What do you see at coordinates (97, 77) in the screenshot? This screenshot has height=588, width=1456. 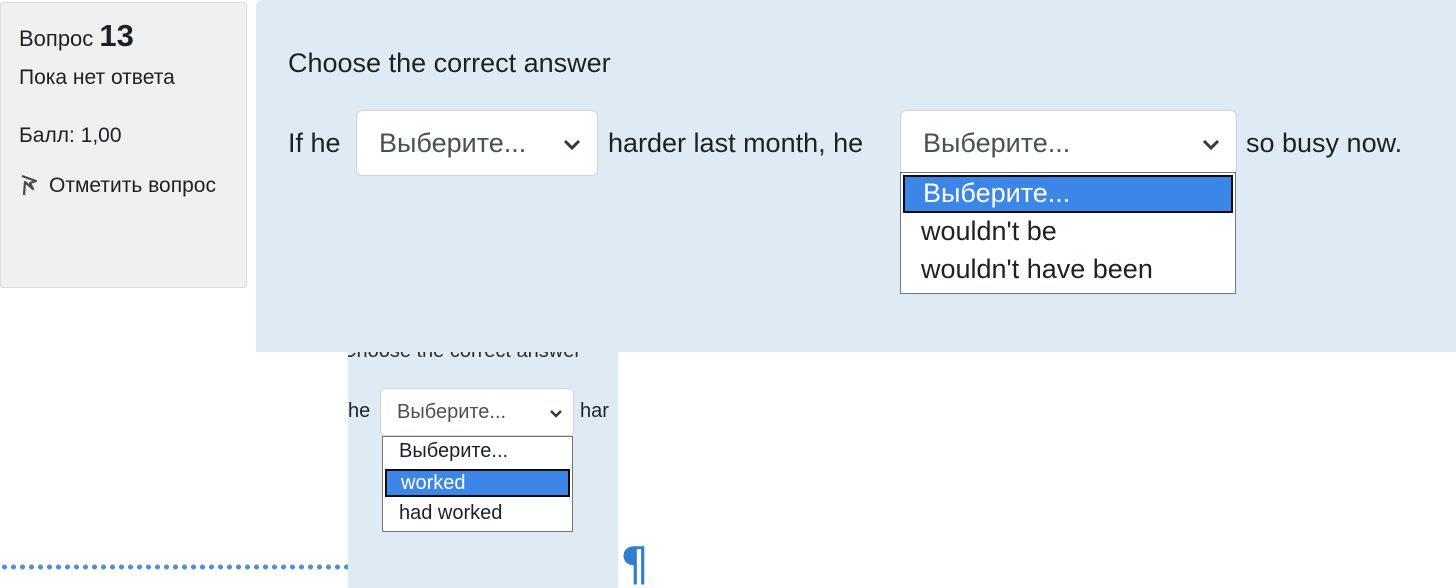 I see `question-state: Пока нет ответа` at bounding box center [97, 77].